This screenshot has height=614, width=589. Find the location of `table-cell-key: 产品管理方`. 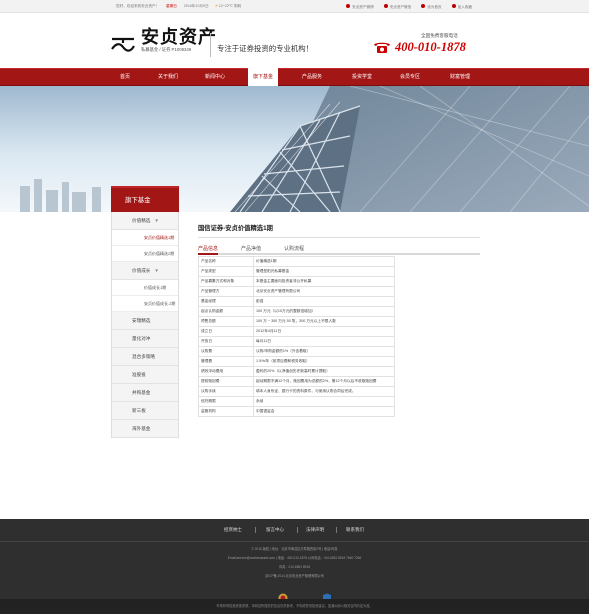

table-cell-key: 产品管理方 is located at coordinates (226, 291).